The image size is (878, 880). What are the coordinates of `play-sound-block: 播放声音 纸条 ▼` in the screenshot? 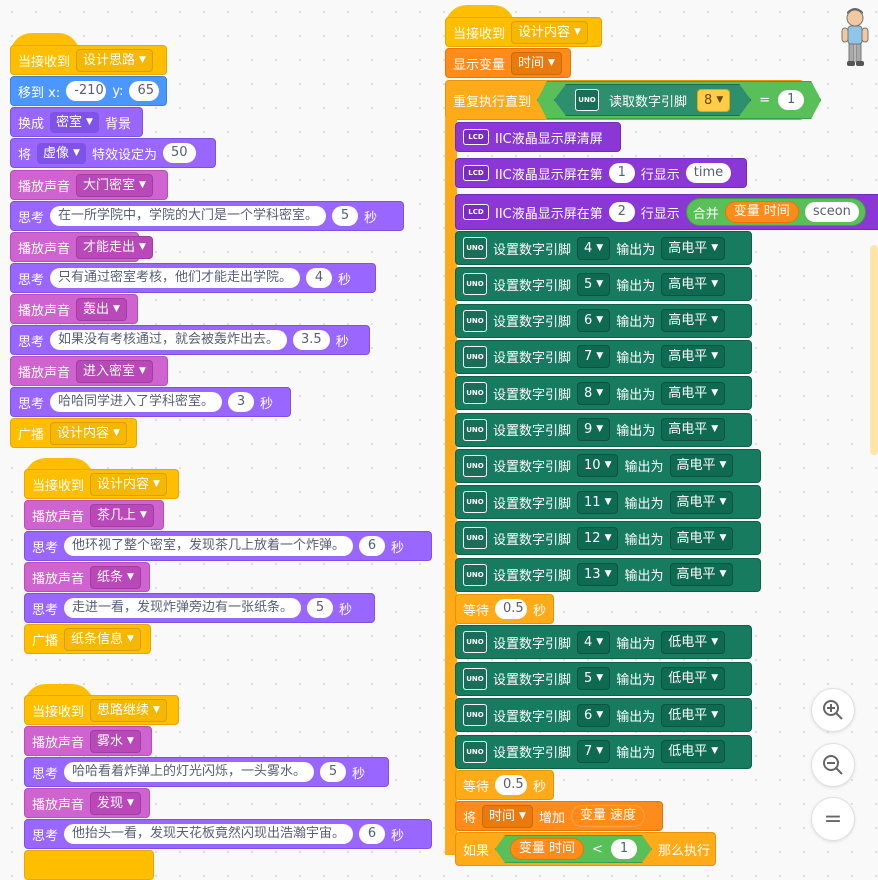 It's located at (87, 577).